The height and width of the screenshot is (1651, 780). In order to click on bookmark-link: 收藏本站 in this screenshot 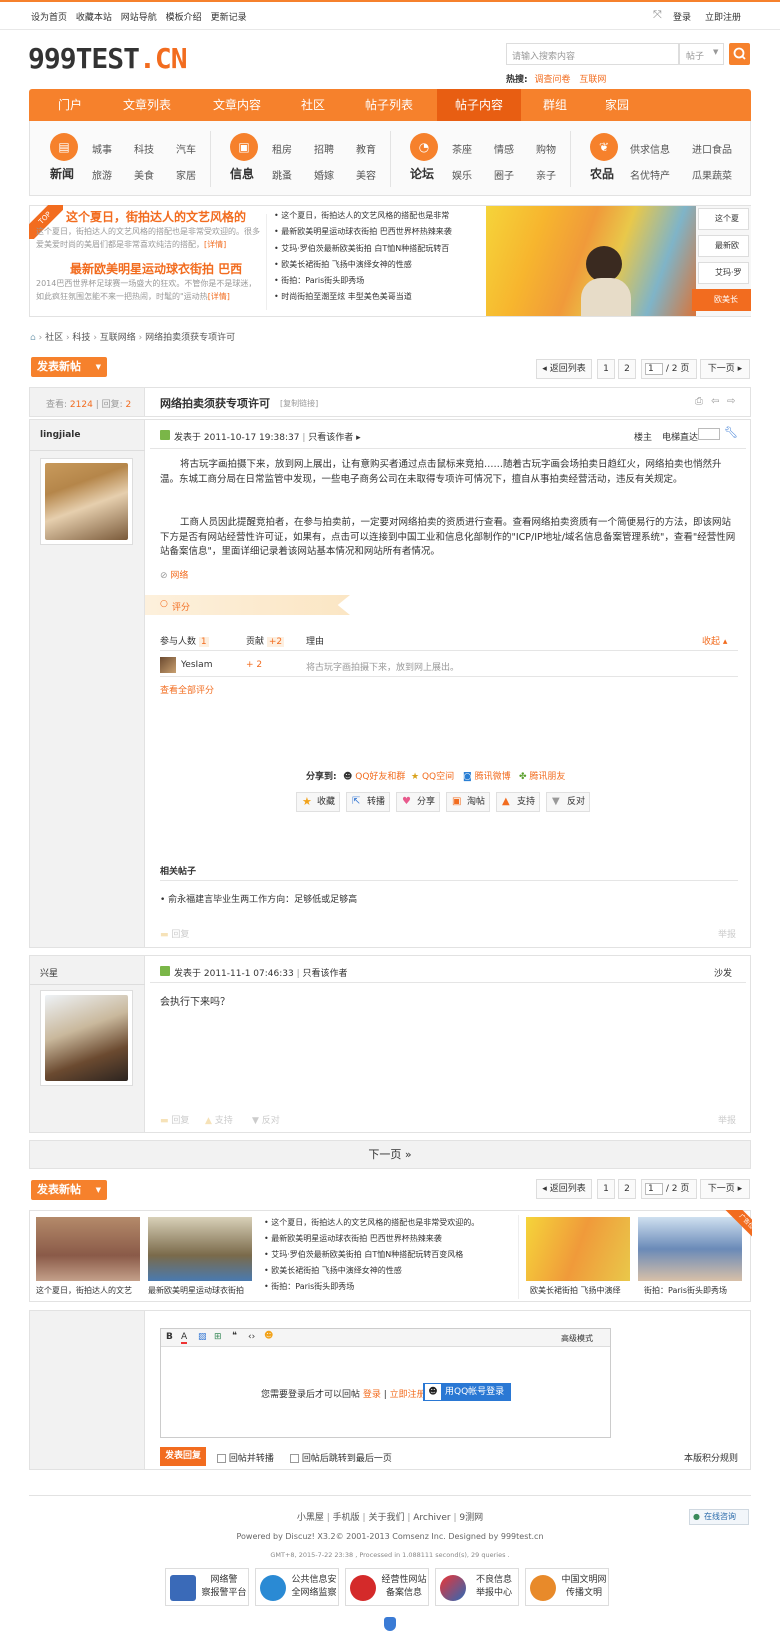, I will do `click(94, 18)`.